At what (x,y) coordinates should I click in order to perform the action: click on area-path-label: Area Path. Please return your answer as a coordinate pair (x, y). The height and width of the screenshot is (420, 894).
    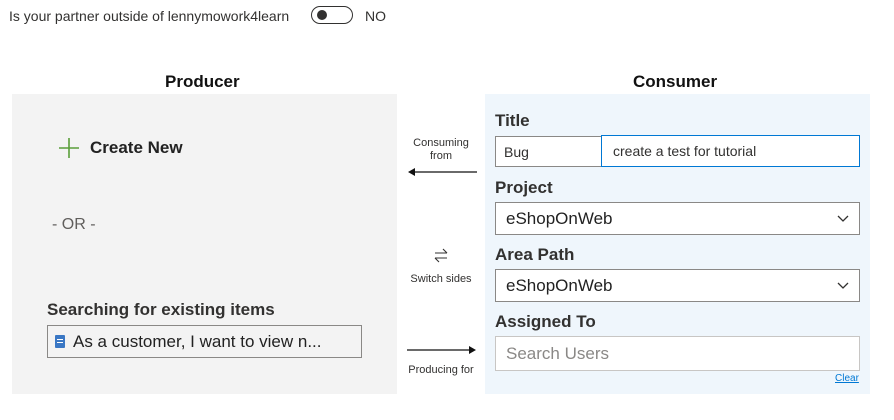
    Looking at the image, I should click on (535, 254).